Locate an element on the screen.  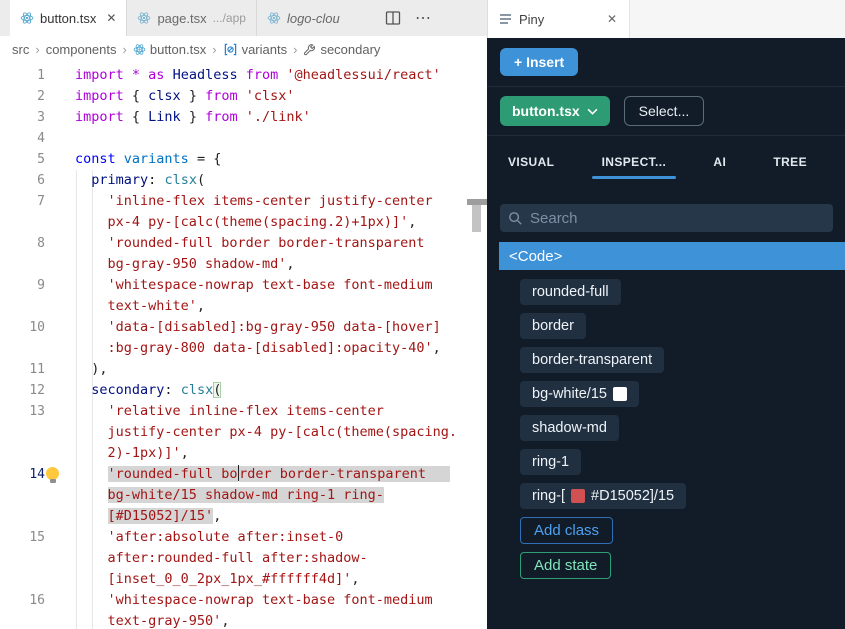
code-line: 2)-1px)]', is located at coordinates (243, 453).